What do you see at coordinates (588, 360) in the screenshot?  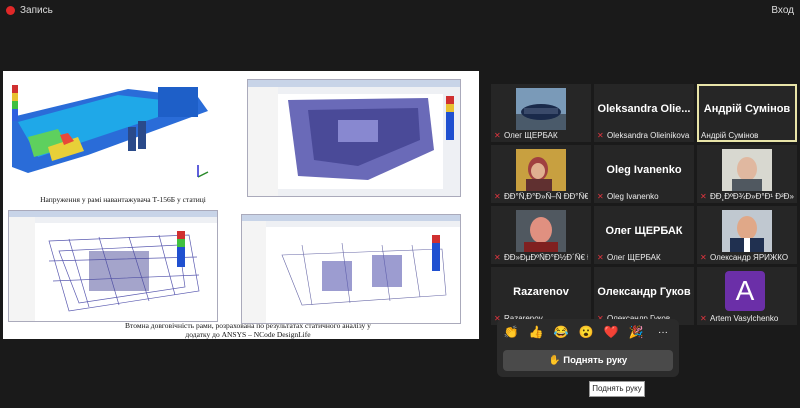 I see `raise-hand-button: ✋ Поднять руку` at bounding box center [588, 360].